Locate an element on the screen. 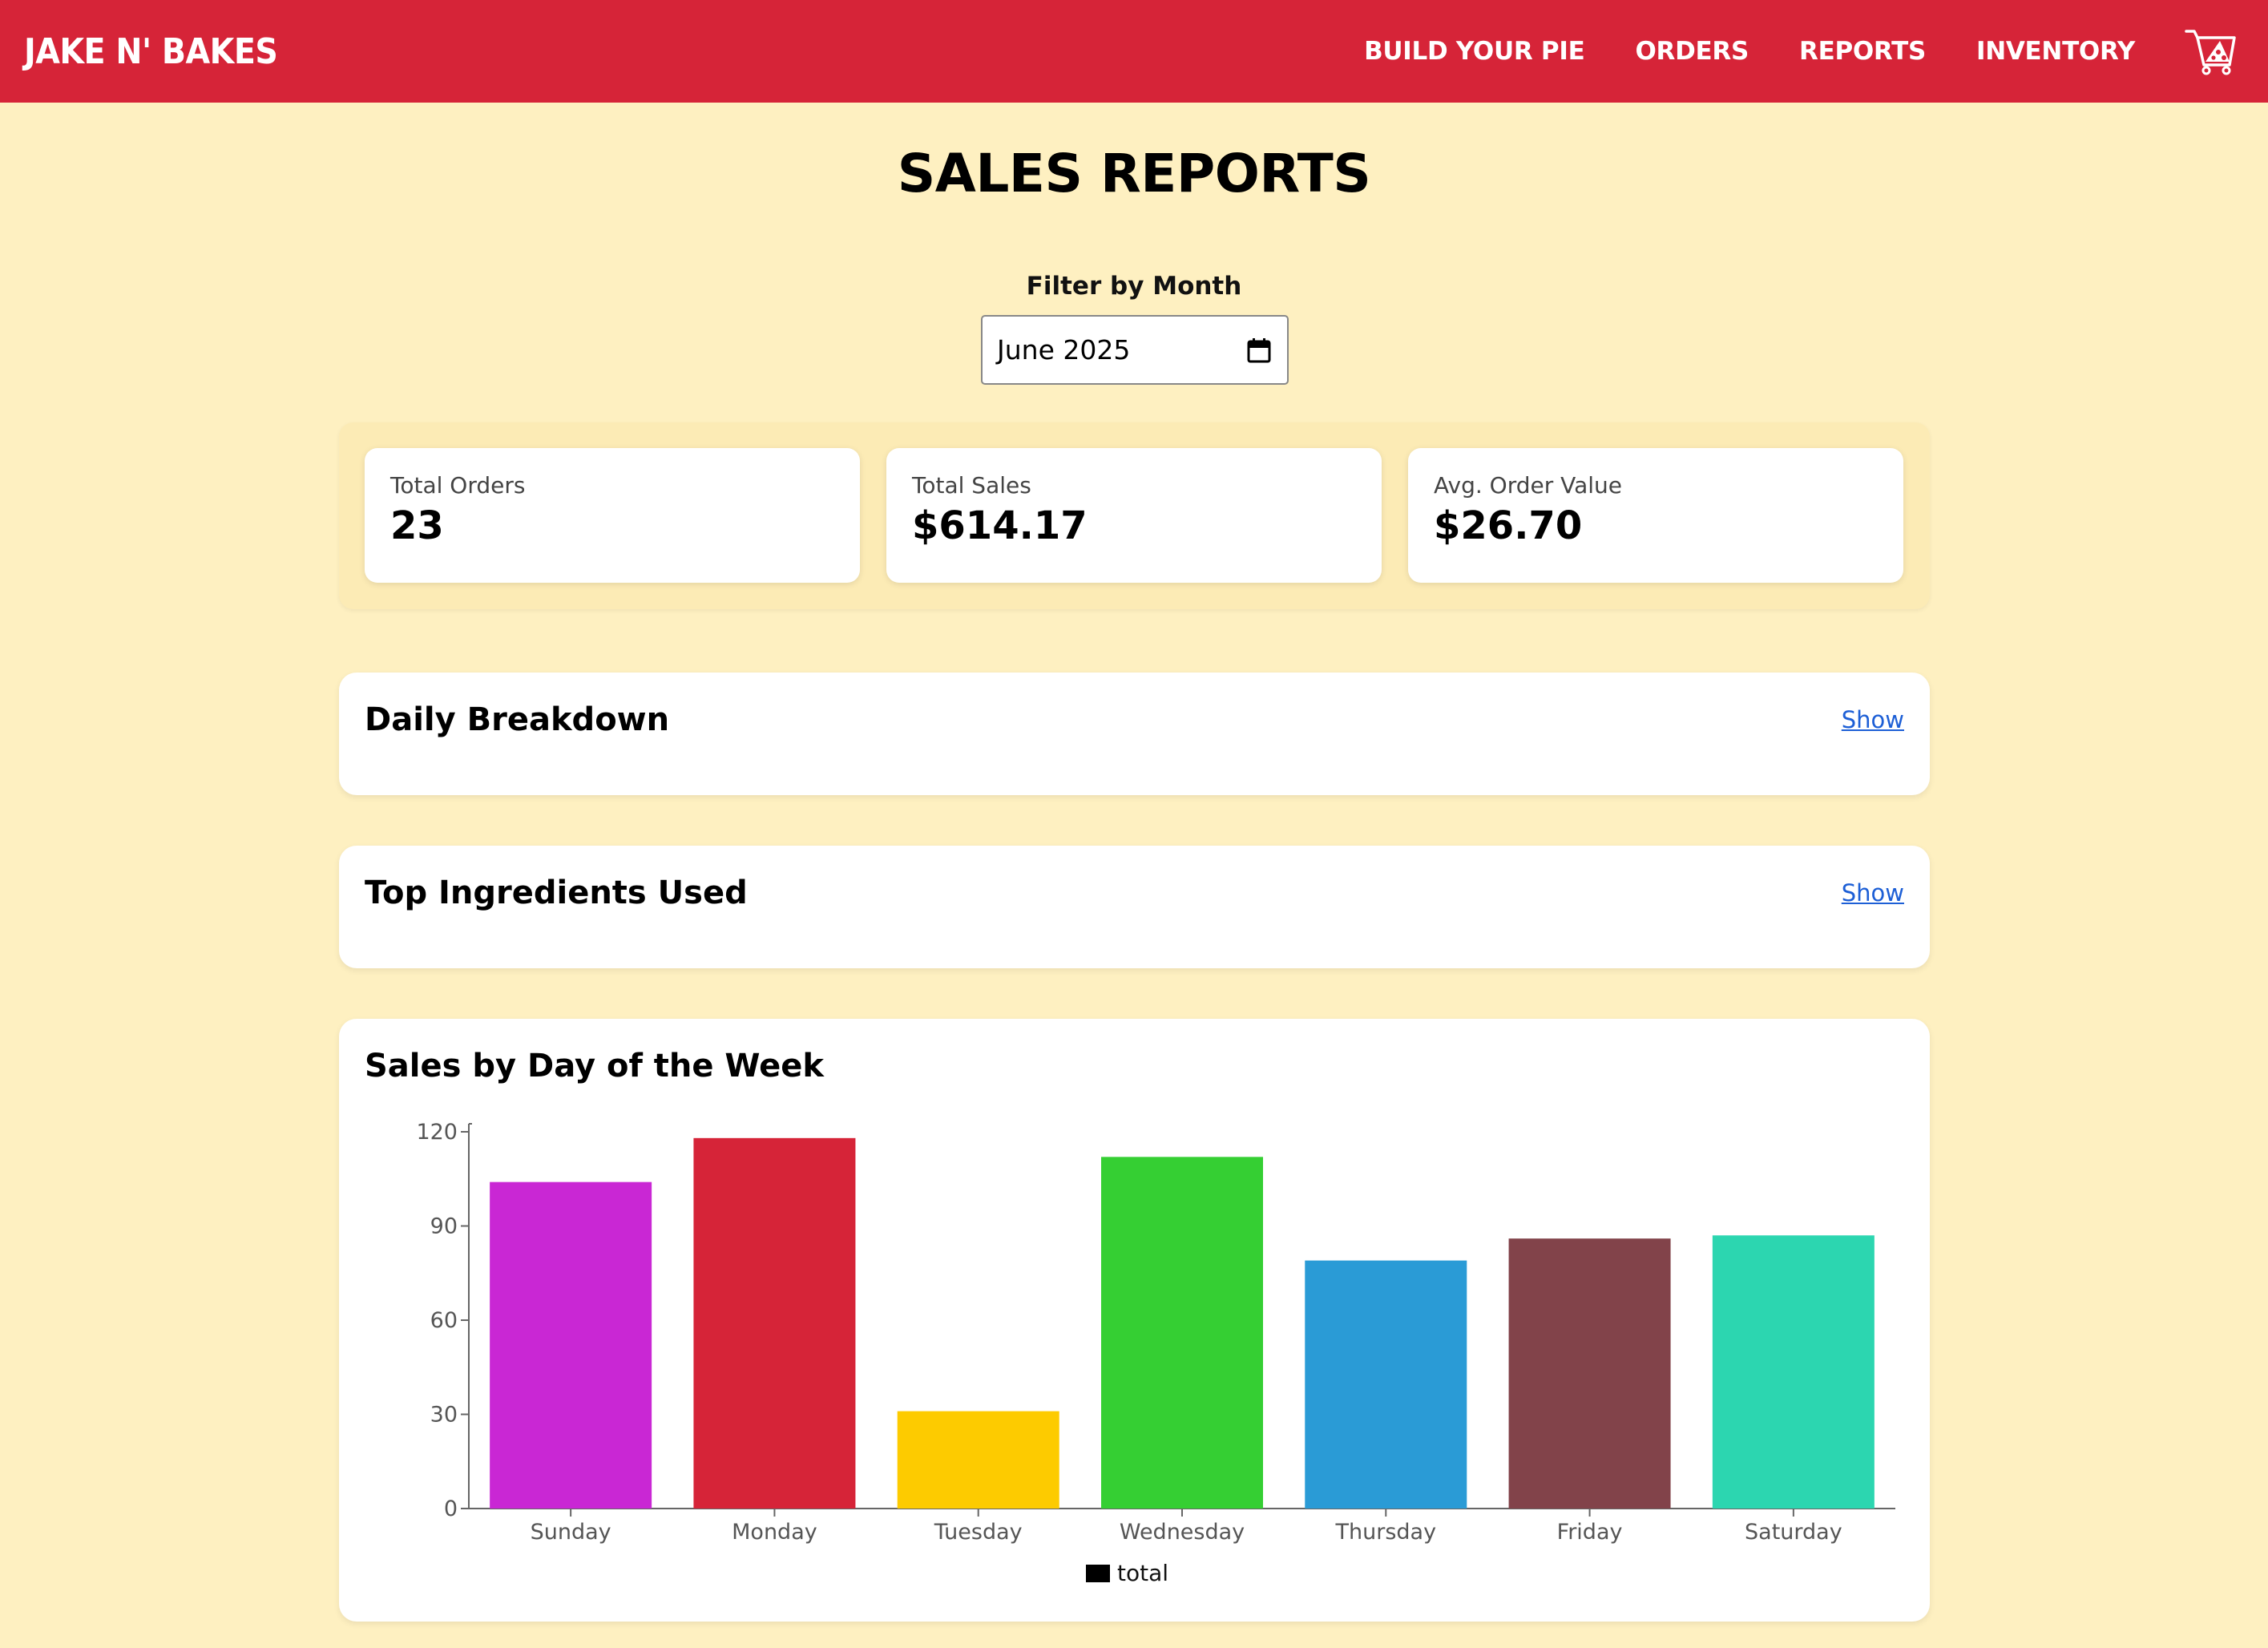 The image size is (2268, 1648). top-ingredients-section: Top Ingredients Used Show is located at coordinates (1134, 907).